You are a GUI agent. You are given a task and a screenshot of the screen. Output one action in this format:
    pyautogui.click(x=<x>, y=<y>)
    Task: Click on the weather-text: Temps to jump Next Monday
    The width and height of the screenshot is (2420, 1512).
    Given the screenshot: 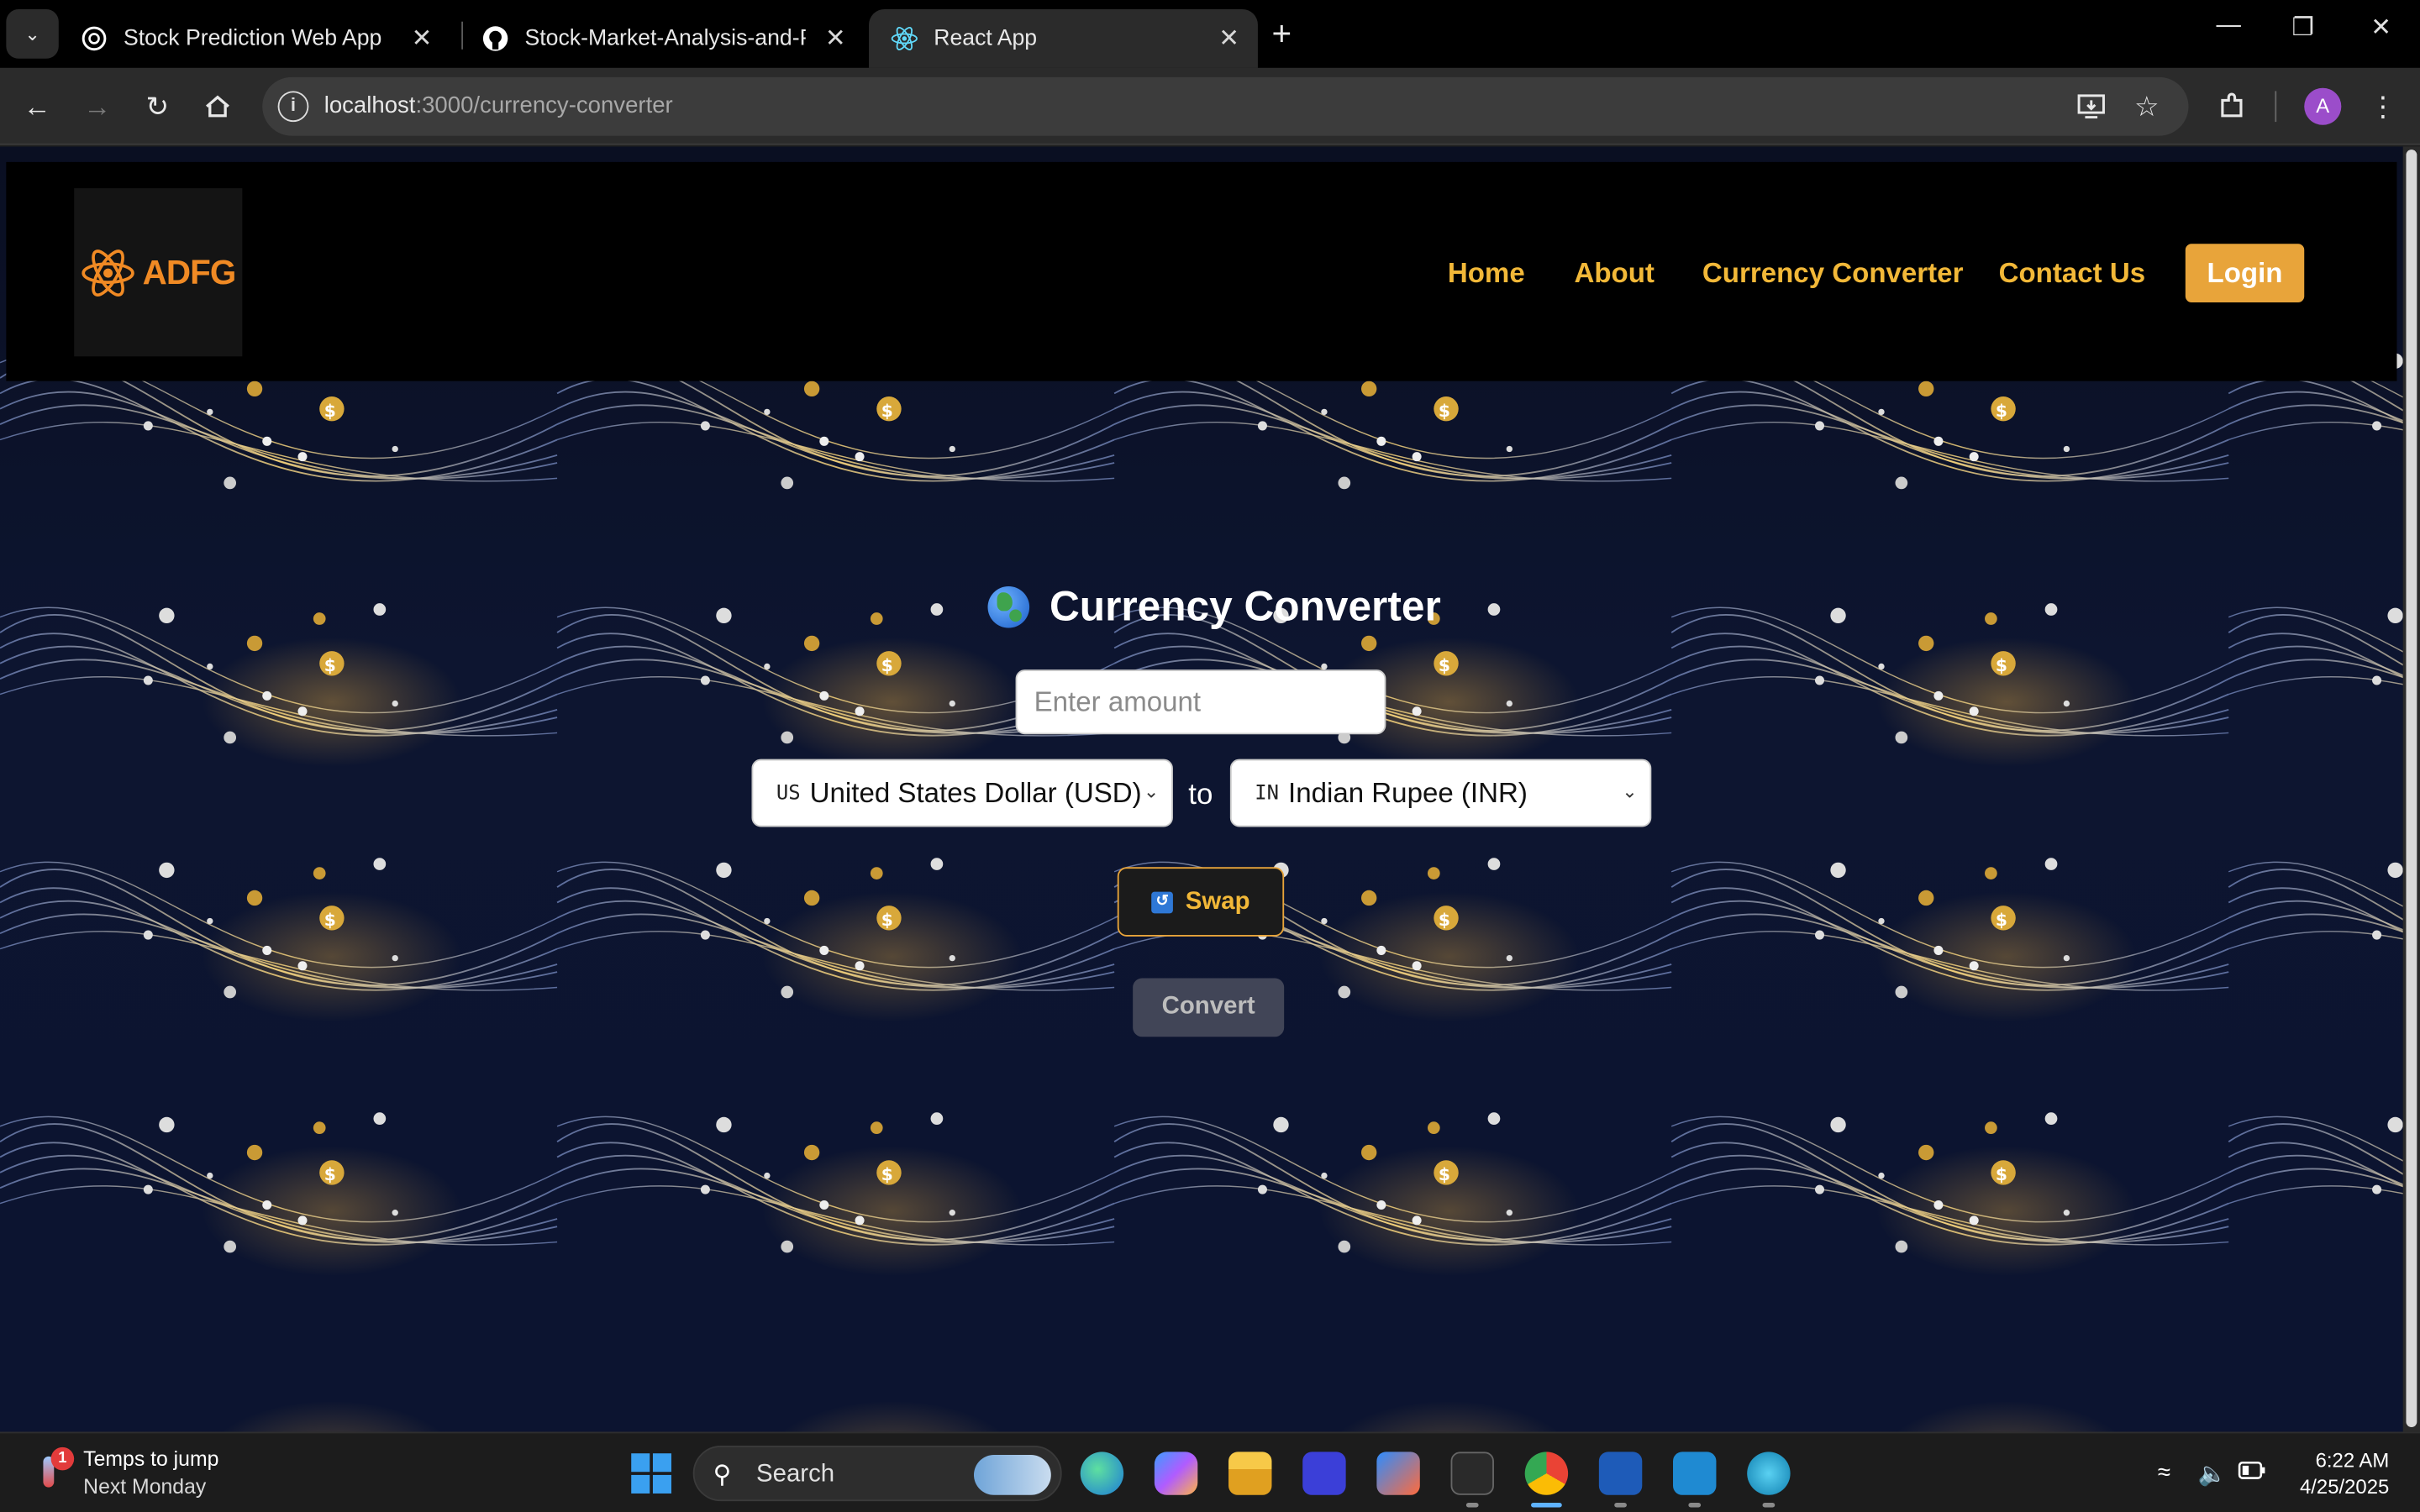 What is the action you would take?
    pyautogui.click(x=150, y=1473)
    